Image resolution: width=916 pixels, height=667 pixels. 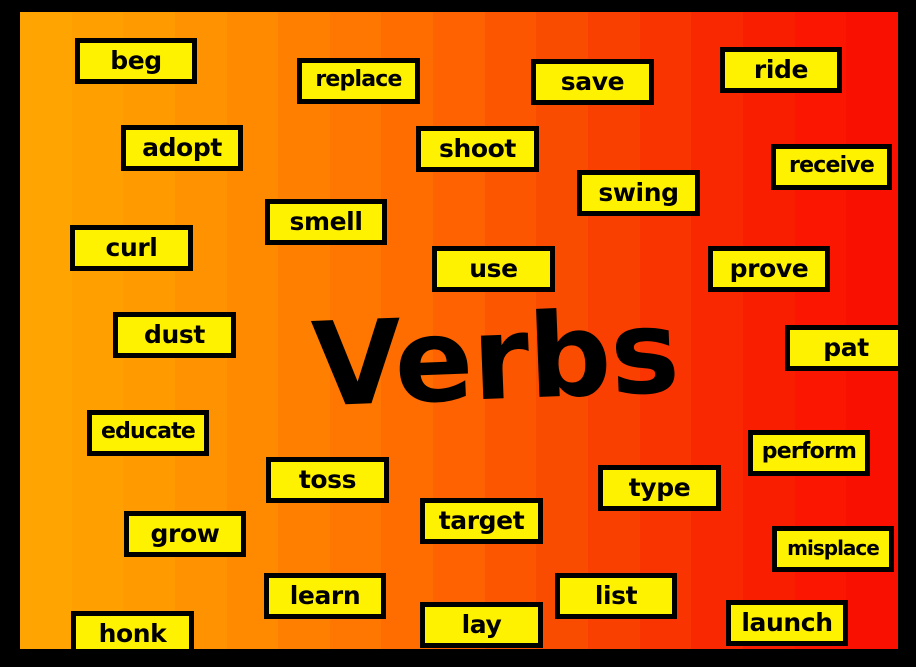 I want to click on word-card-label: educate, so click(x=148, y=431).